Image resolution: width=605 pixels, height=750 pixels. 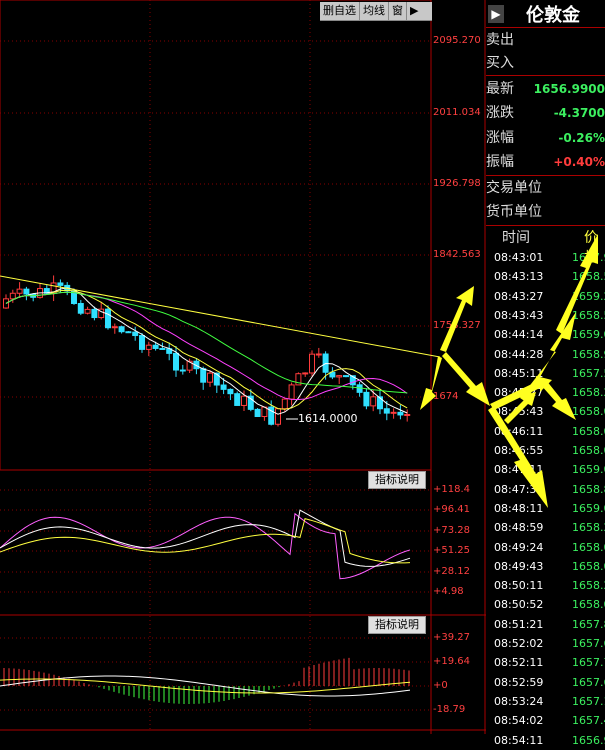 I want to click on tick-time: 08:52:11, so click(x=519, y=663).